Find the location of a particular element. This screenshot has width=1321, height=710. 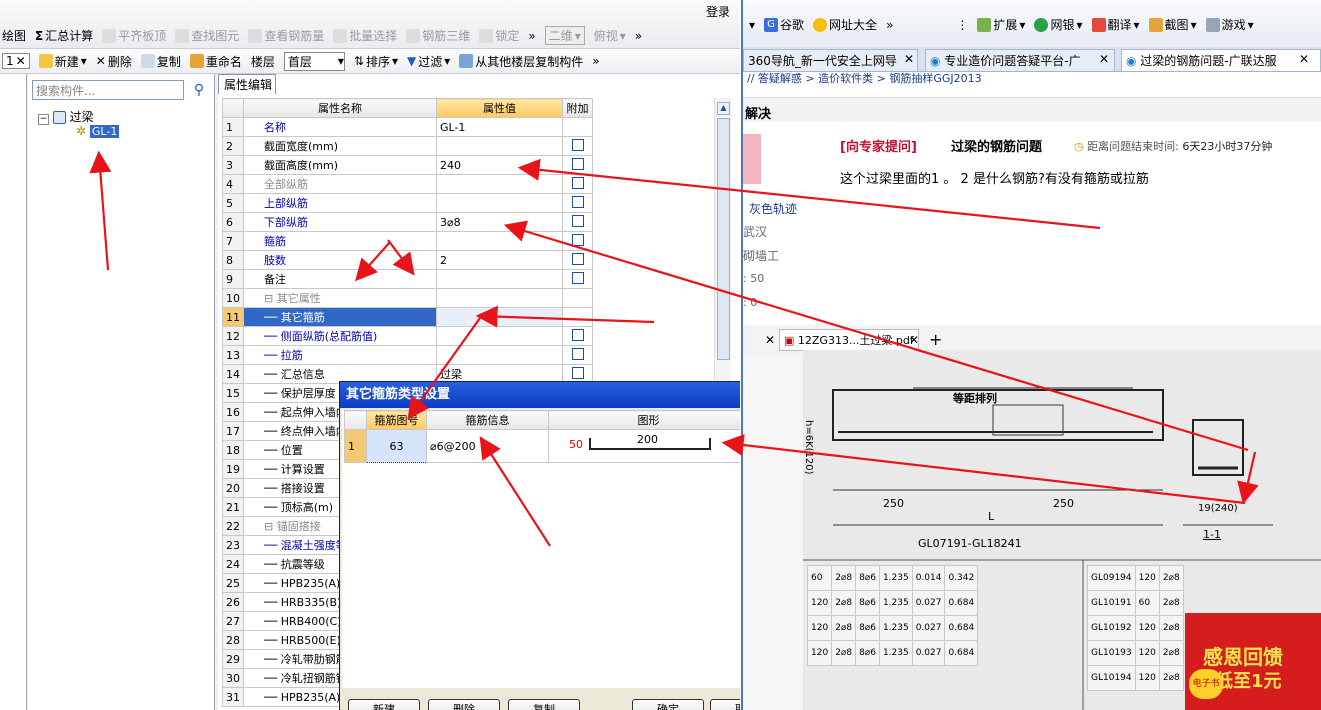

arrow-to-tree-item is located at coordinates (100, 210).